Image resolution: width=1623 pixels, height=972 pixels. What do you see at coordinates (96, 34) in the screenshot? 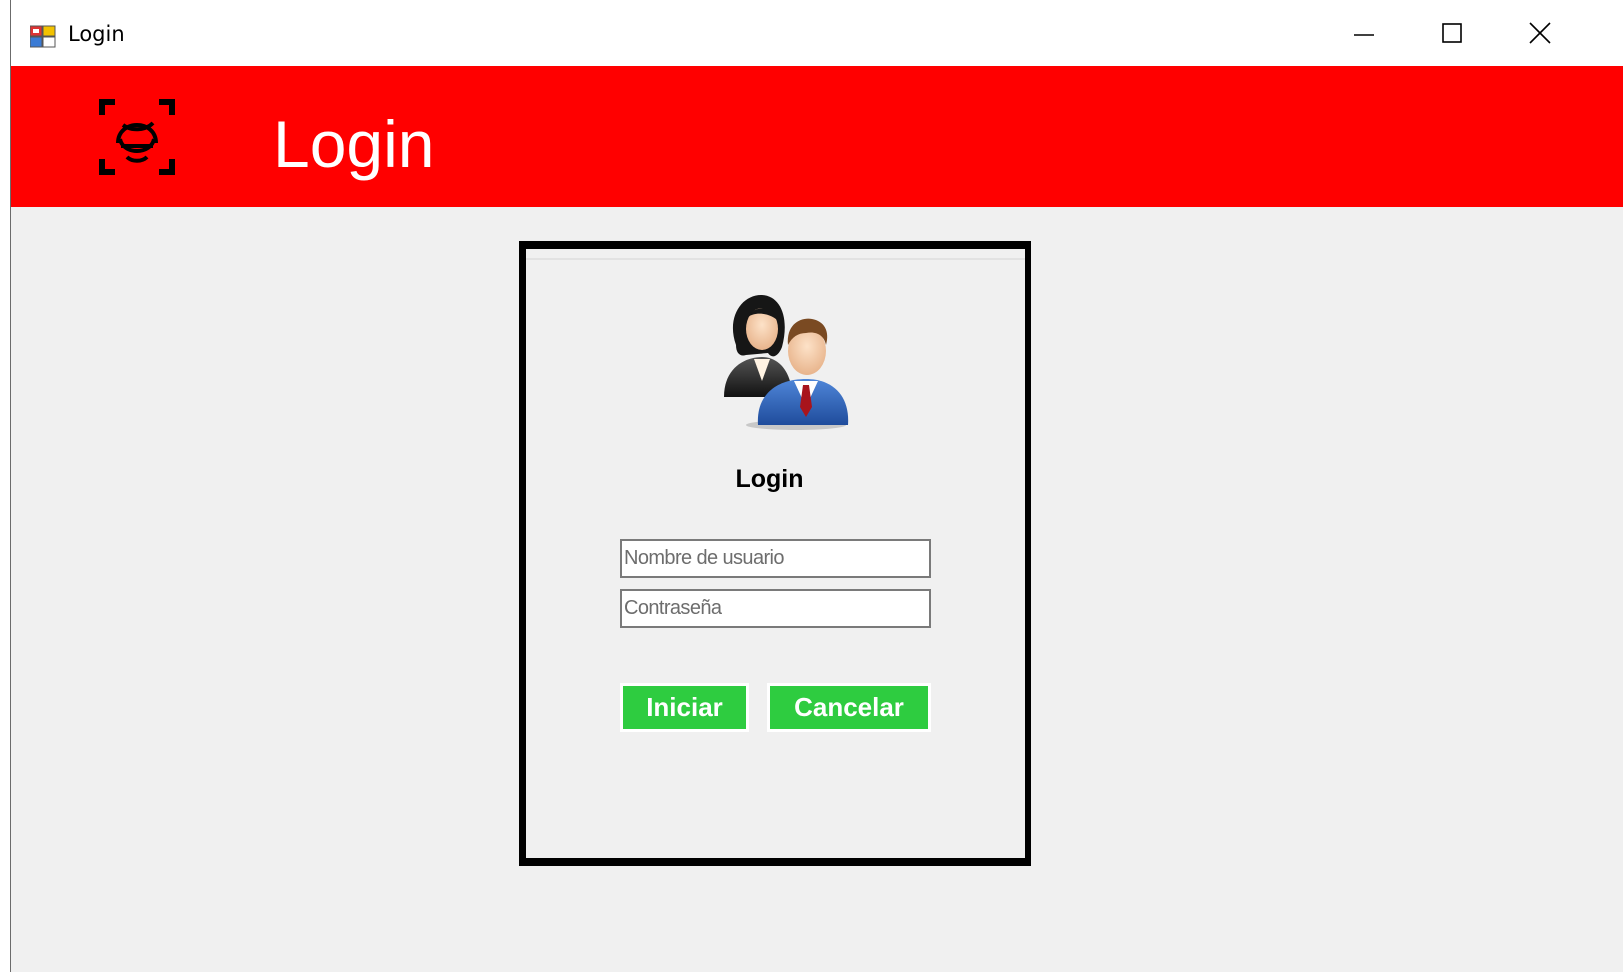
I see `window-title: Login` at bounding box center [96, 34].